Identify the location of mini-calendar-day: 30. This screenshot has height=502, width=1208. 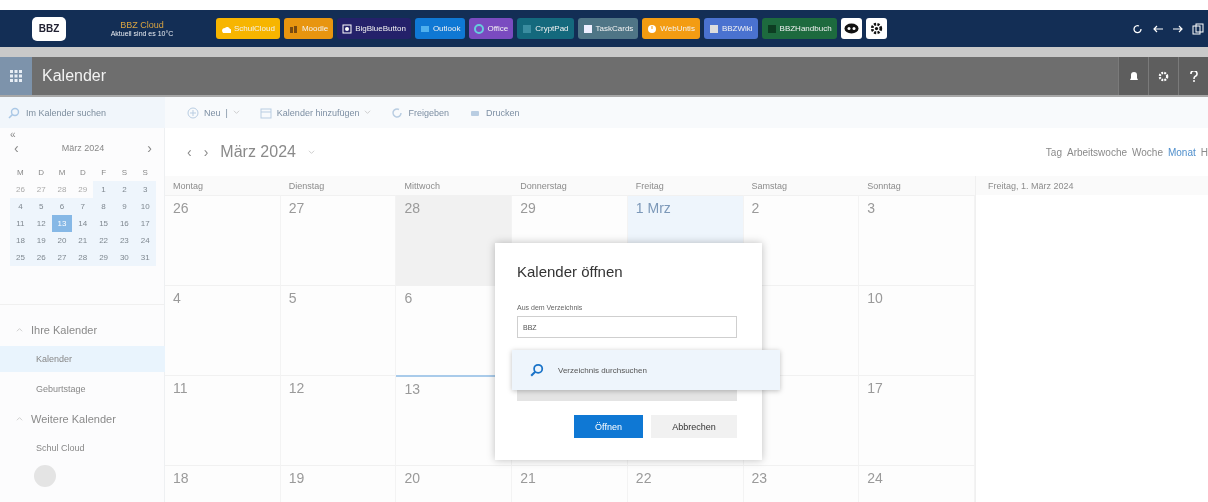
(124, 257).